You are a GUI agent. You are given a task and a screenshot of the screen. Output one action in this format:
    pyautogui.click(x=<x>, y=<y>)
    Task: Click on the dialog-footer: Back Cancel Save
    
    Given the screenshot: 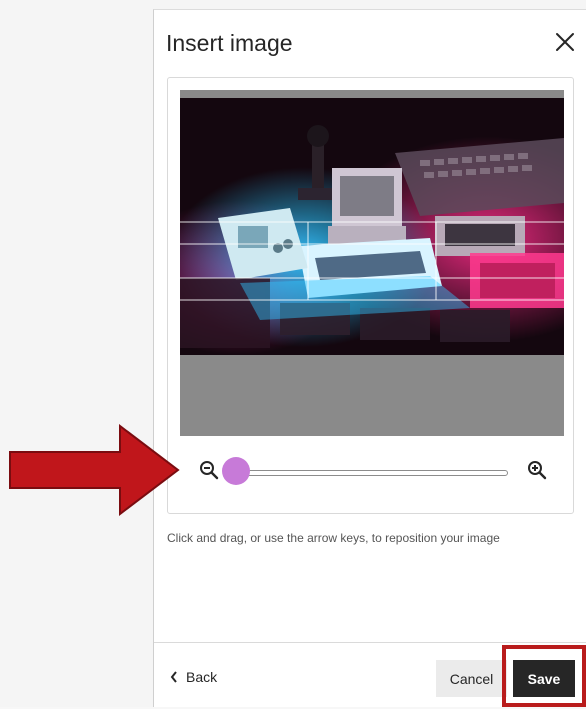 What is the action you would take?
    pyautogui.click(x=370, y=675)
    